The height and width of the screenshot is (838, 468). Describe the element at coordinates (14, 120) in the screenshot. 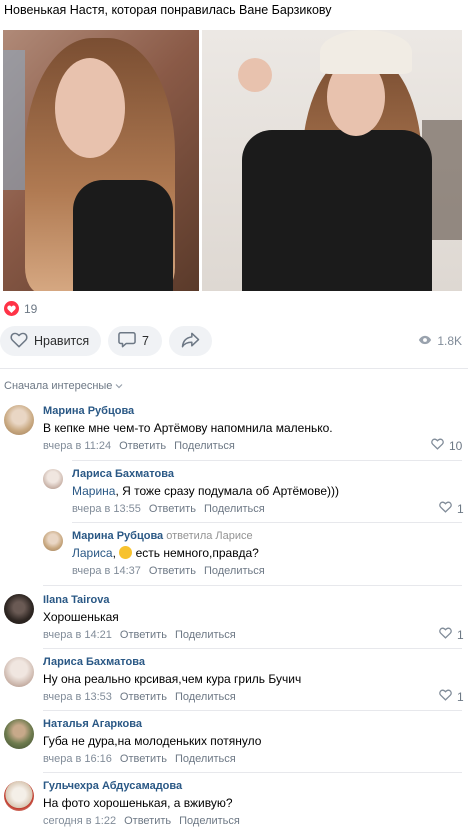

I see `background-window` at that location.